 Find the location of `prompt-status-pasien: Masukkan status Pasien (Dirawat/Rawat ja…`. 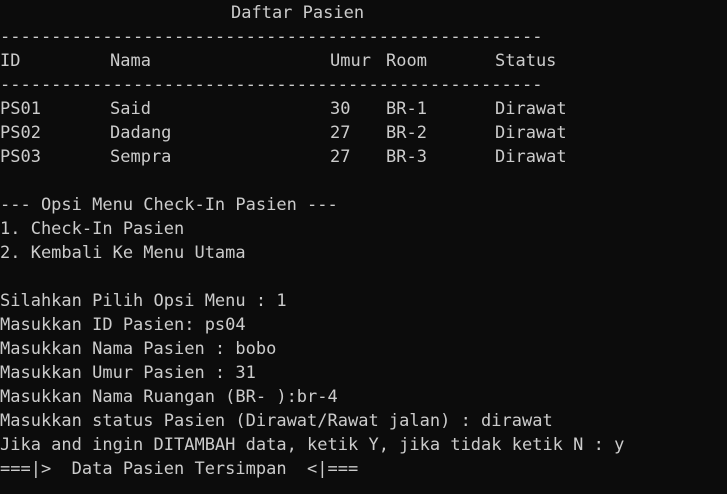

prompt-status-pasien: Masukkan status Pasien (Dirawat/Rawat ja… is located at coordinates (276, 421).